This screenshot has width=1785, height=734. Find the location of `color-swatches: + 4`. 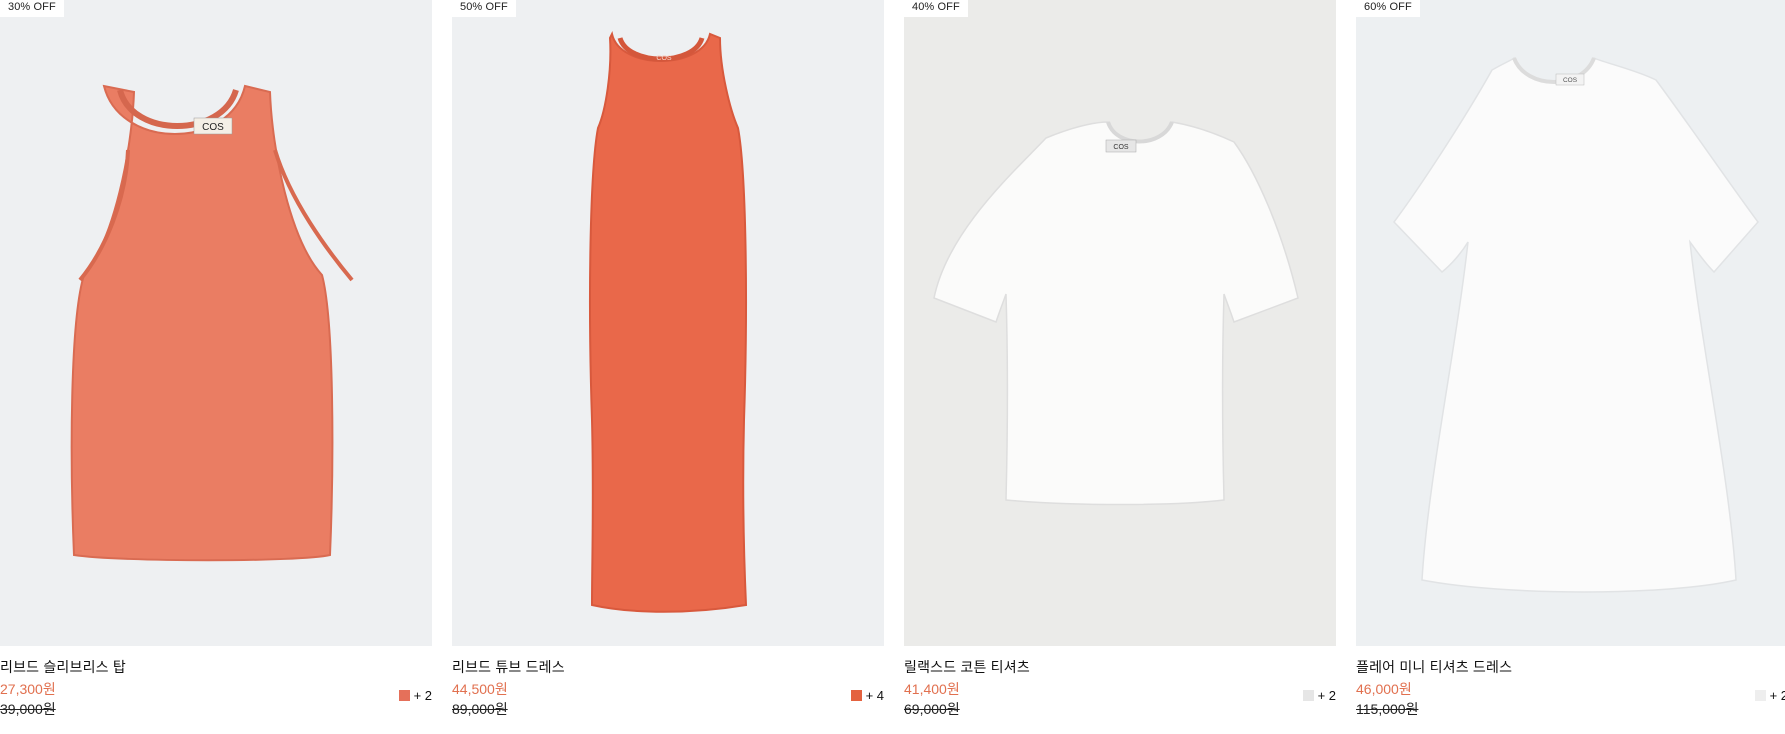

color-swatches: + 4 is located at coordinates (867, 695).